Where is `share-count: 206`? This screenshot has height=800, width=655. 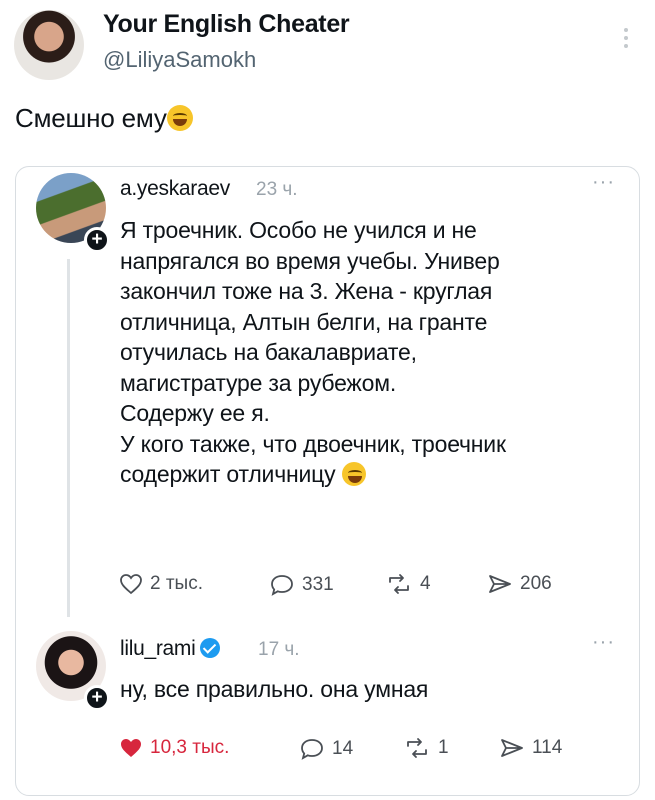
share-count: 206 is located at coordinates (536, 583).